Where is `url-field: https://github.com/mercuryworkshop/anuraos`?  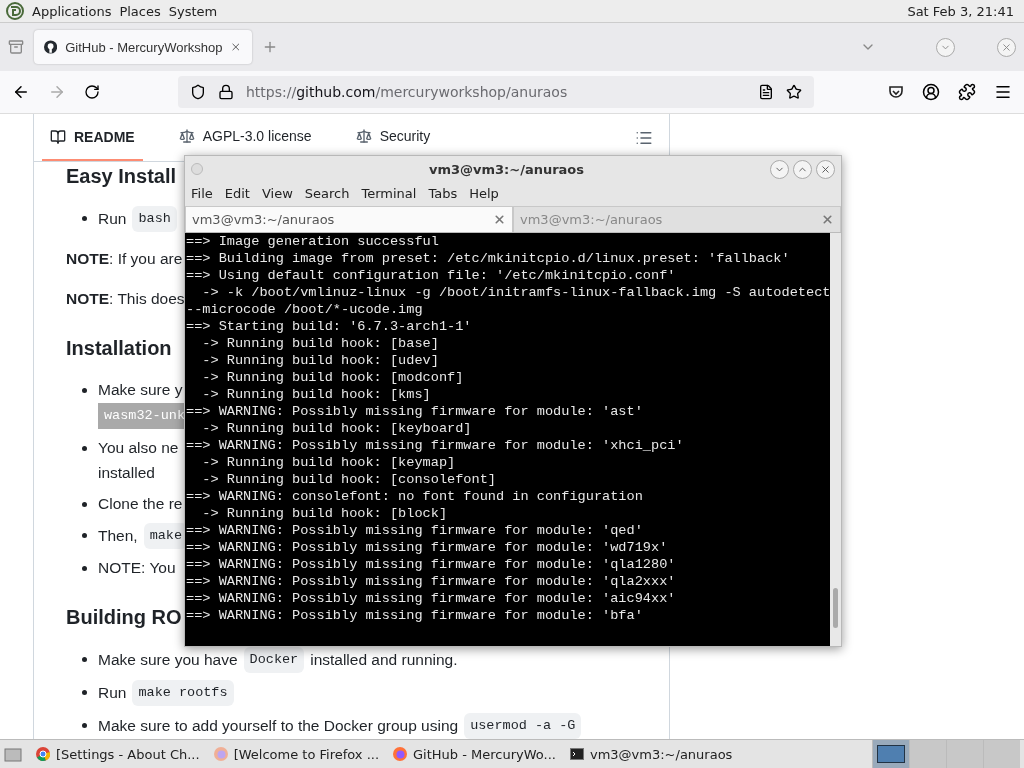 url-field: https://github.com/mercuryworkshop/anuraos is located at coordinates (496, 92).